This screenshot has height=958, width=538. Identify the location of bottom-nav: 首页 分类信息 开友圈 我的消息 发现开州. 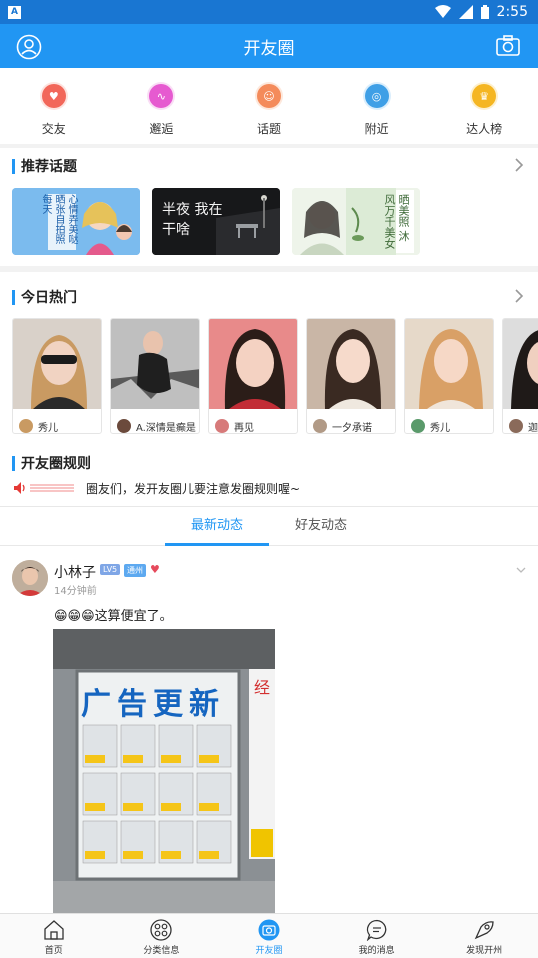
(269, 935).